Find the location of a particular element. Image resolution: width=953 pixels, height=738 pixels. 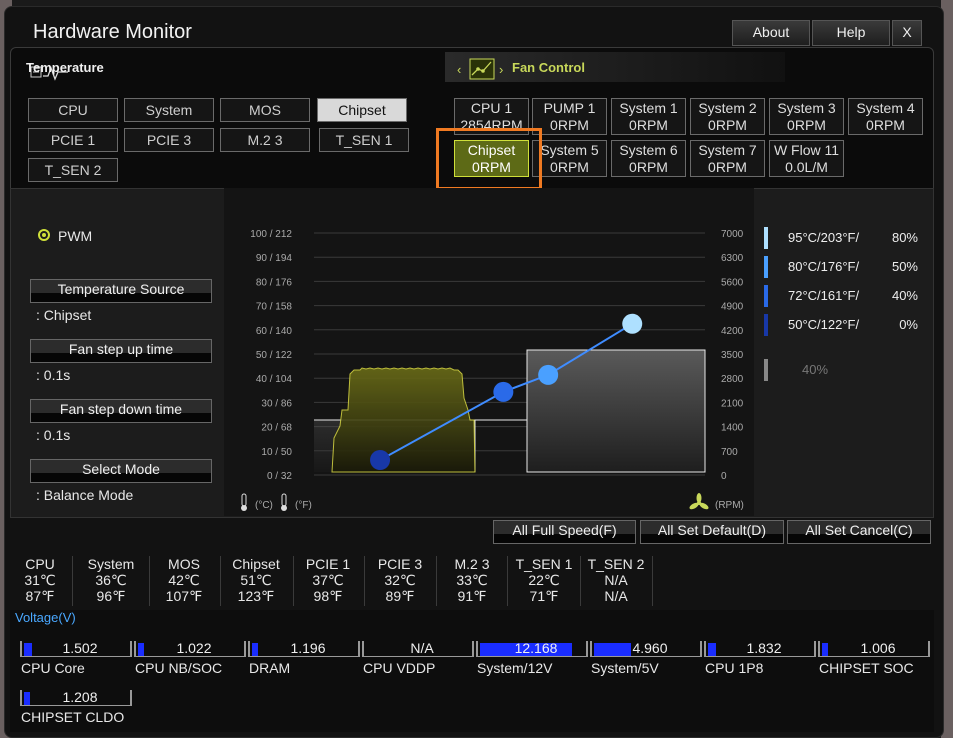

voltage-value: 1.502 is located at coordinates (80, 648).